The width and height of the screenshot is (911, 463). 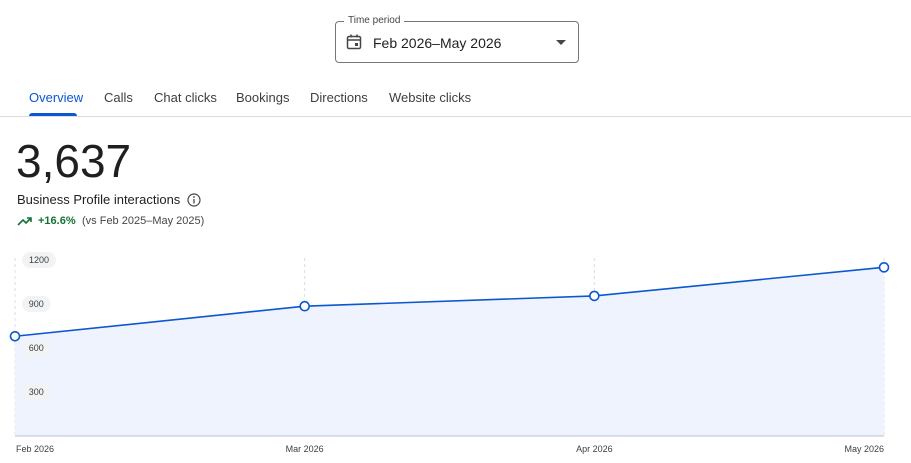 I want to click on active-tab-indicator, so click(x=53, y=114).